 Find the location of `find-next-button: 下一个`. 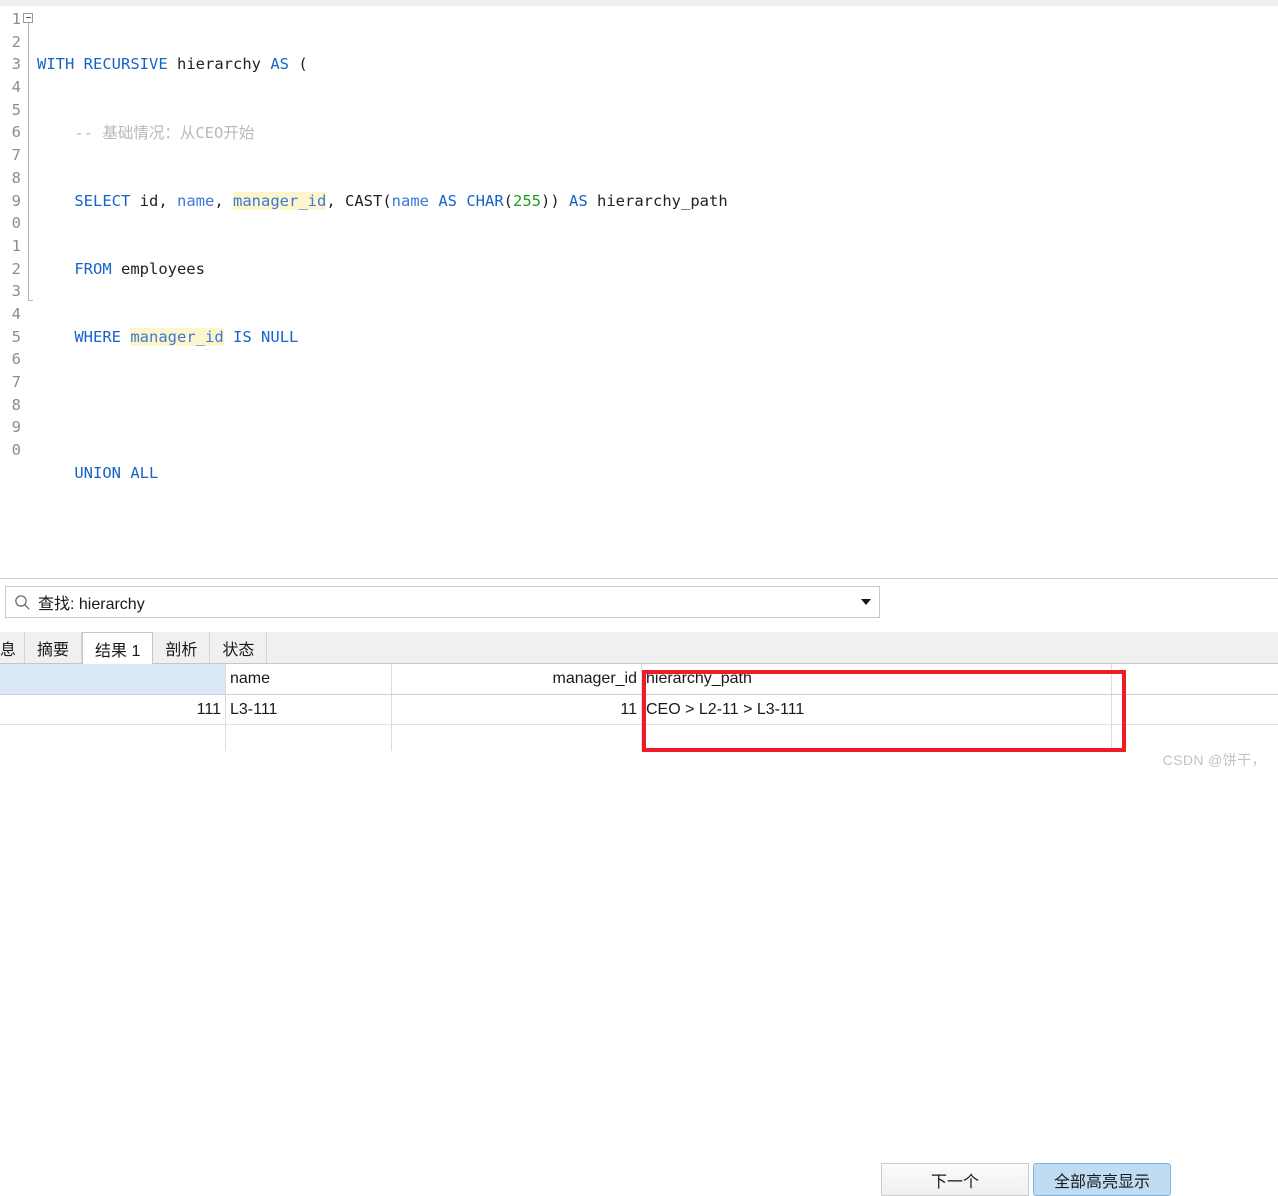

find-next-button: 下一个 is located at coordinates (955, 1179).